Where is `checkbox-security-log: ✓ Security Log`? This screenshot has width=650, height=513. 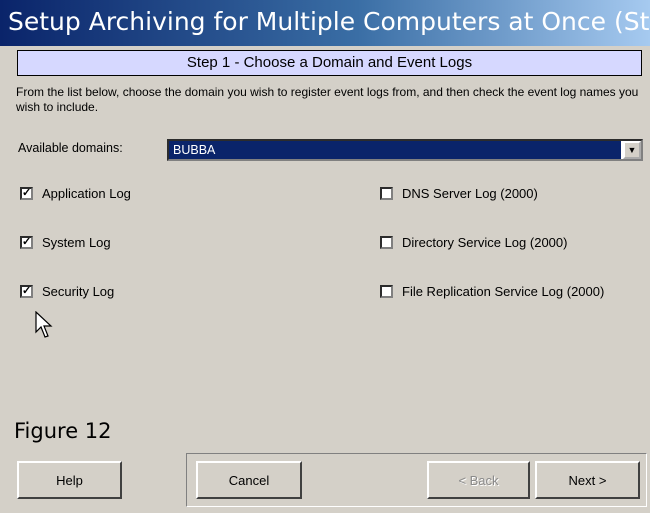
checkbox-security-log: ✓ Security Log is located at coordinates (67, 291).